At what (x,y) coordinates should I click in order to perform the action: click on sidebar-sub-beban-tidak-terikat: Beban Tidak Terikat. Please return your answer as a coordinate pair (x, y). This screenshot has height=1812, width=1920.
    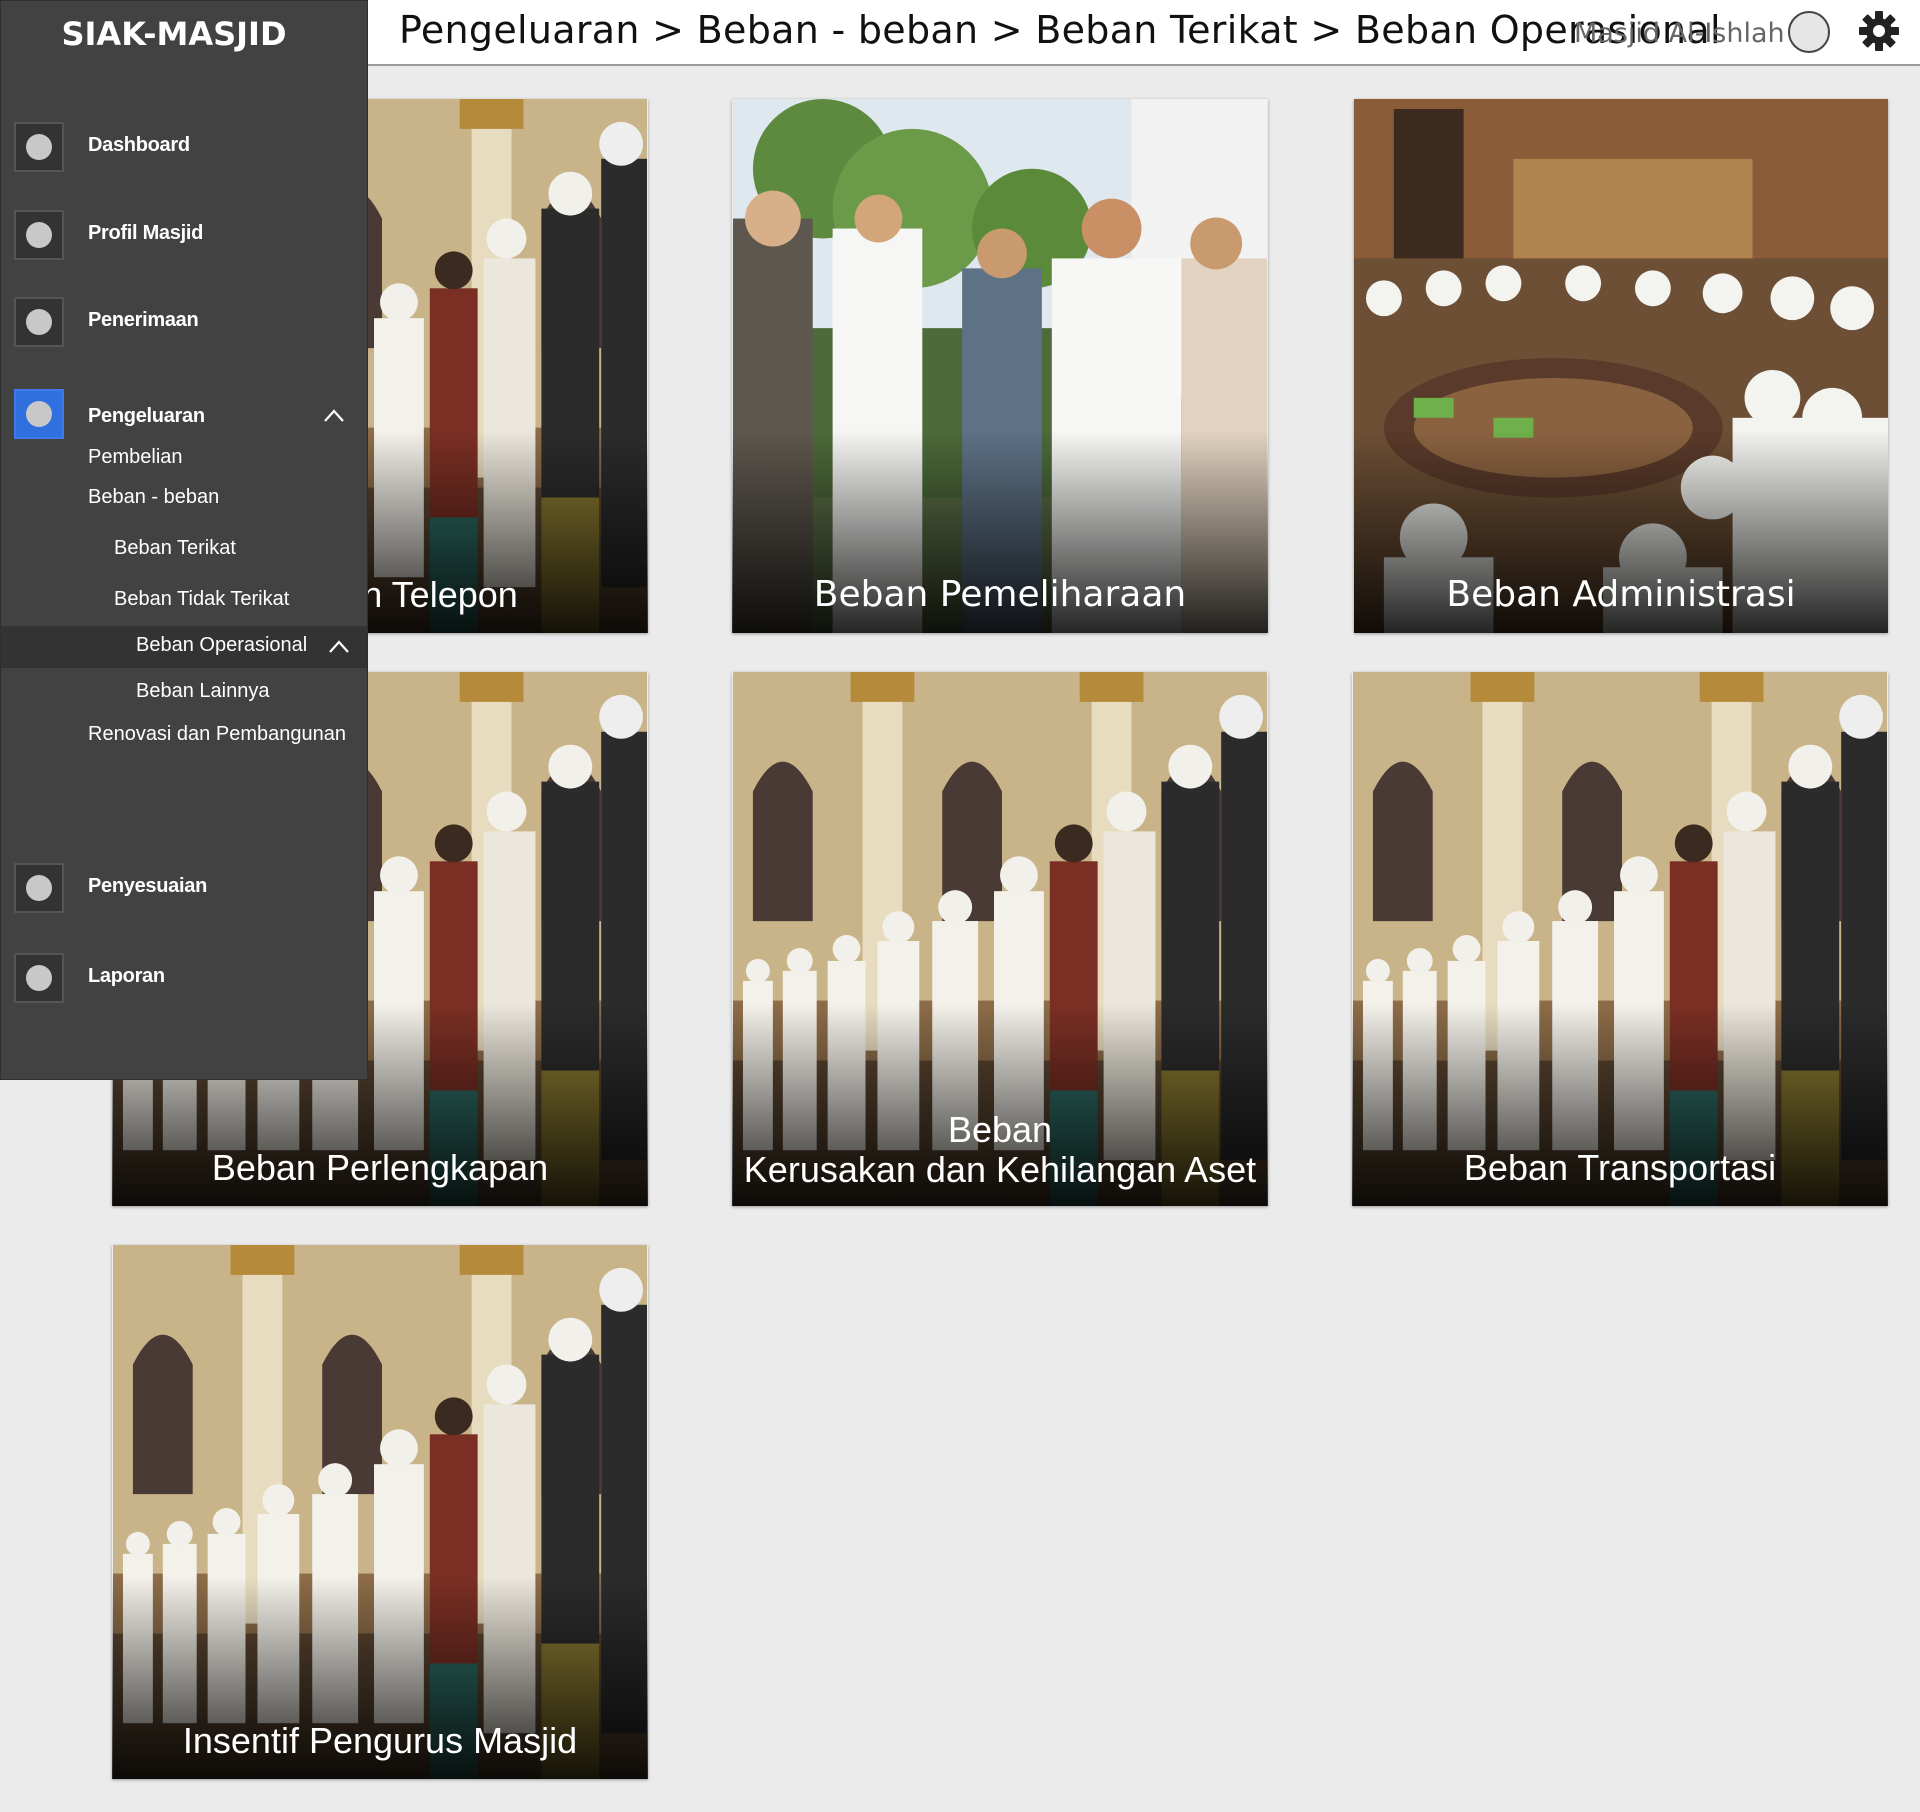
    Looking at the image, I should click on (201, 599).